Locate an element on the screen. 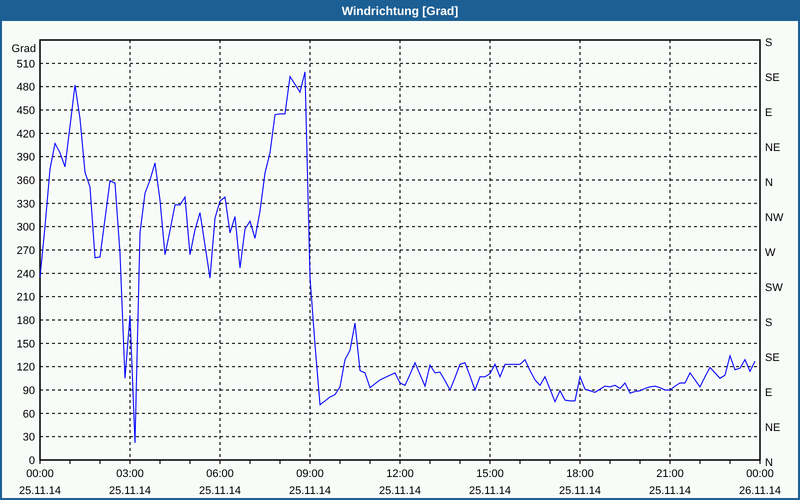 The image size is (800, 500). x-tick-label: 15:00 25.11.14 is located at coordinates (490, 482).